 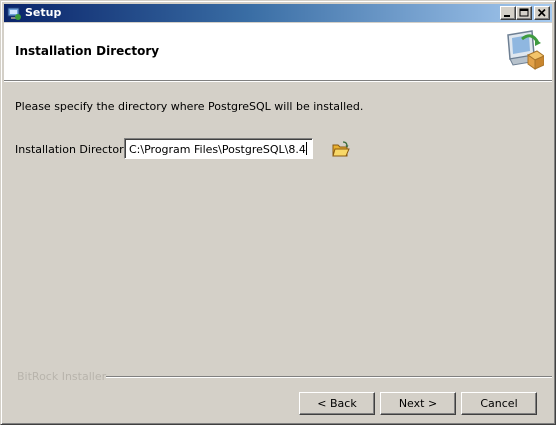 What do you see at coordinates (507, 16) in the screenshot?
I see `minimize-icon` at bounding box center [507, 16].